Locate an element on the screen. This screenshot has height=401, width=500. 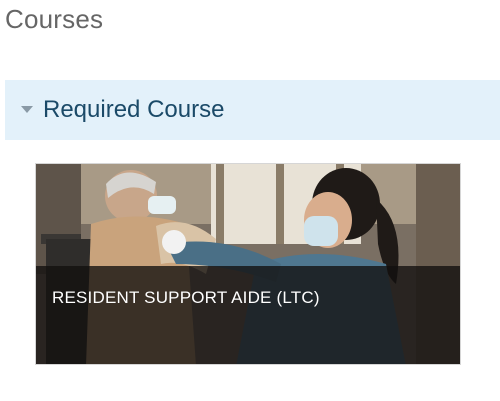
page-title: Courses is located at coordinates (54, 19).